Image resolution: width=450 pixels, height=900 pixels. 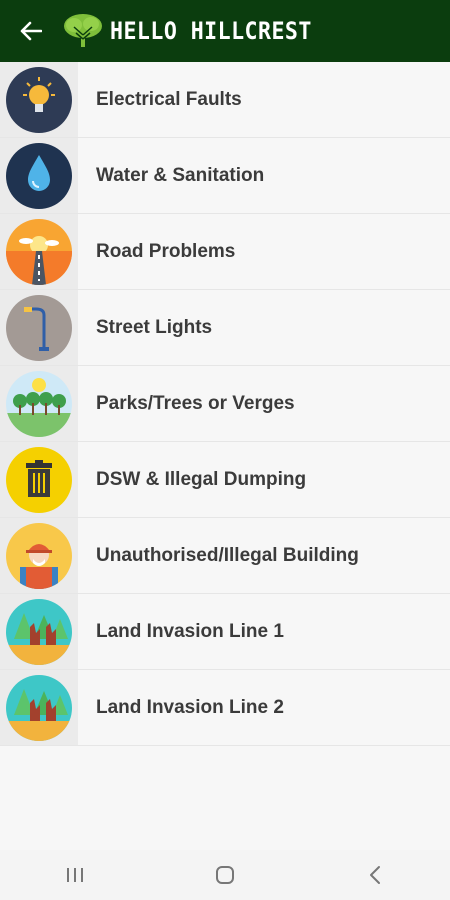 I want to click on category-item: Street Lights, so click(x=225, y=328).